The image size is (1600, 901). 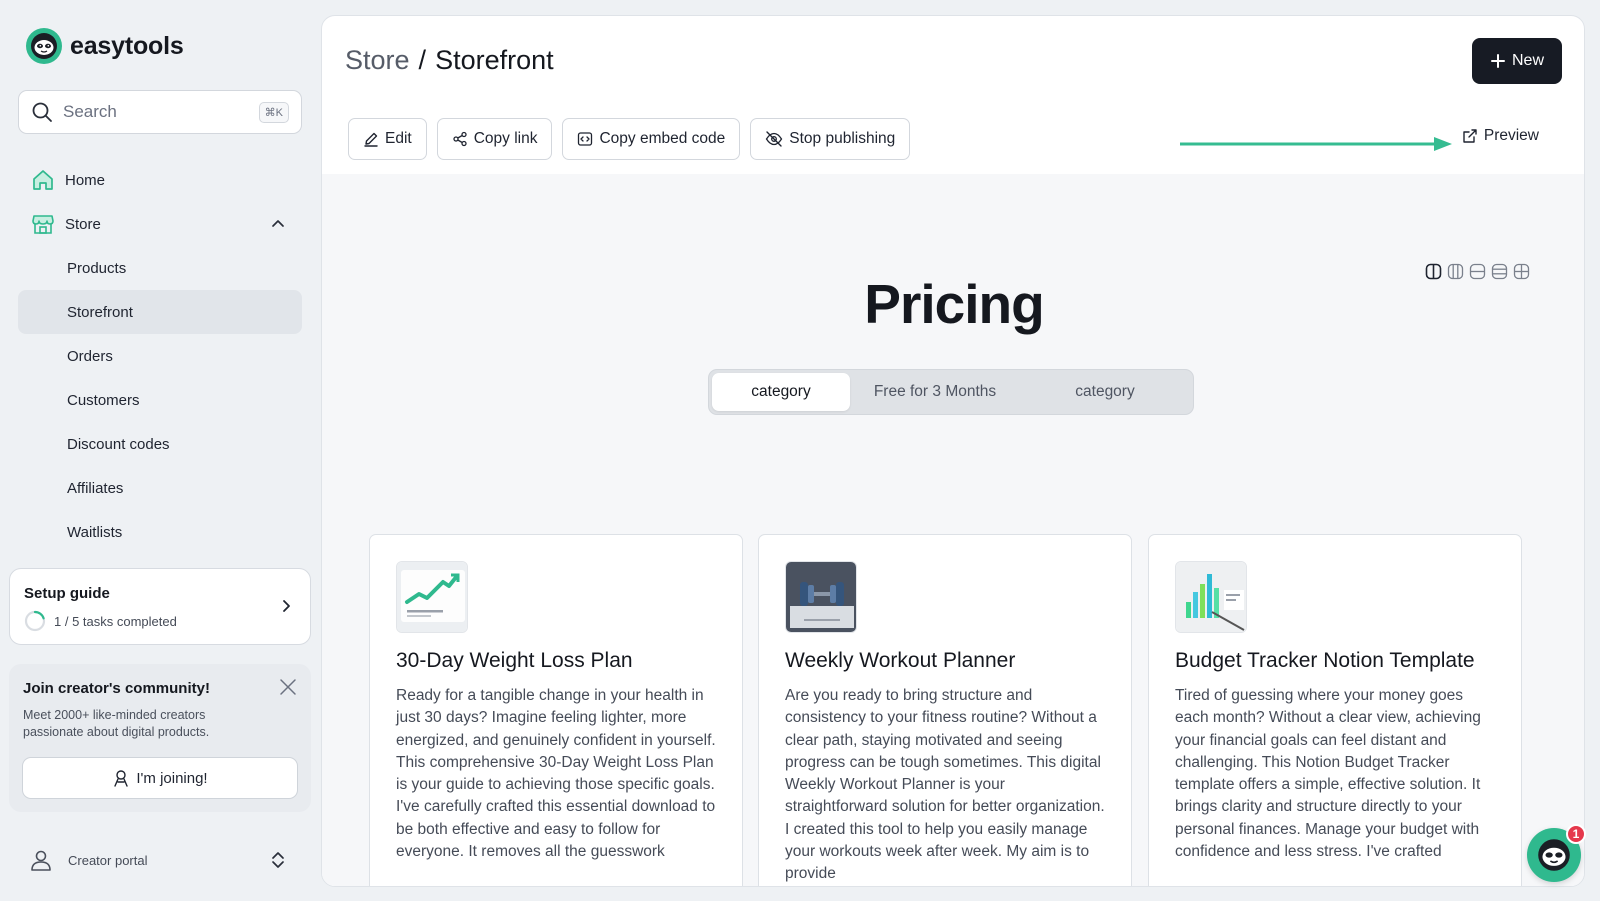 I want to click on new-button: New, so click(x=1517, y=61).